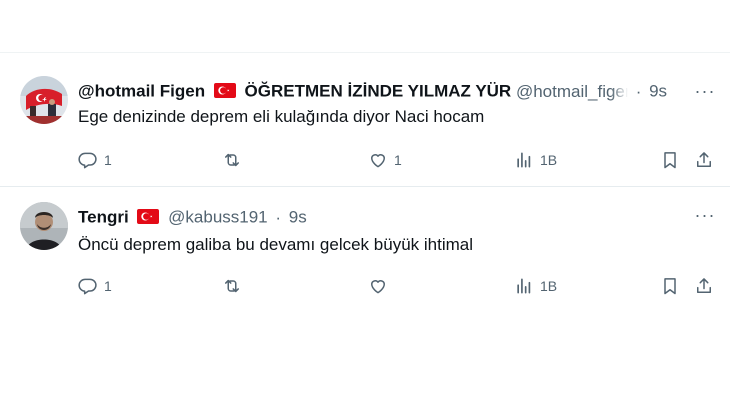 The height and width of the screenshot is (420, 730). I want to click on like-button: 1, so click(385, 160).